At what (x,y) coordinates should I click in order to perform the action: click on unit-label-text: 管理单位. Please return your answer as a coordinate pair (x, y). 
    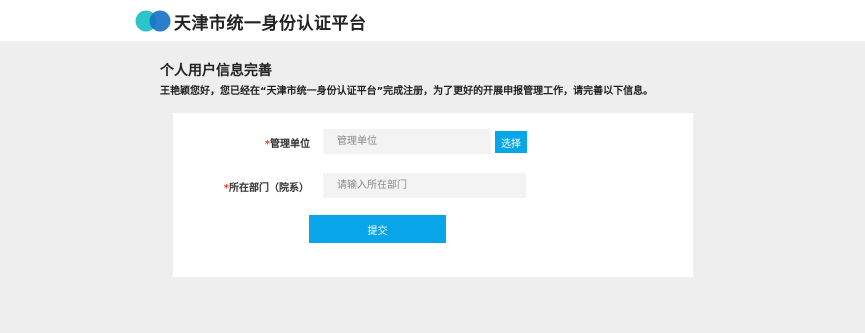
    Looking at the image, I should click on (290, 144).